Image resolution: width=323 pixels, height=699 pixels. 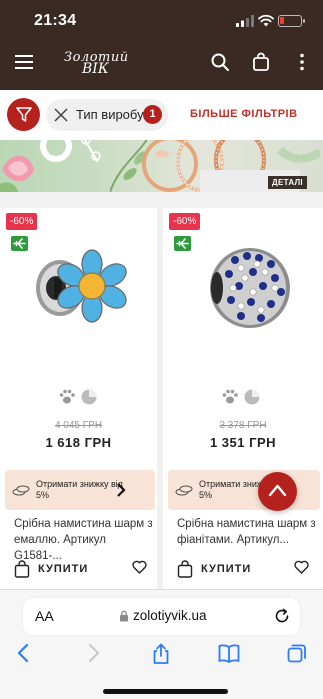 What do you see at coordinates (121, 490) in the screenshot?
I see `chevron-right-icon` at bounding box center [121, 490].